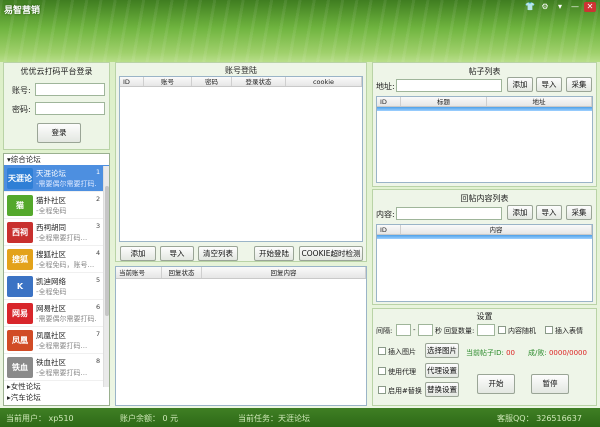  What do you see at coordinates (530, 7) in the screenshot?
I see `skin-icon: 👕` at bounding box center [530, 7].